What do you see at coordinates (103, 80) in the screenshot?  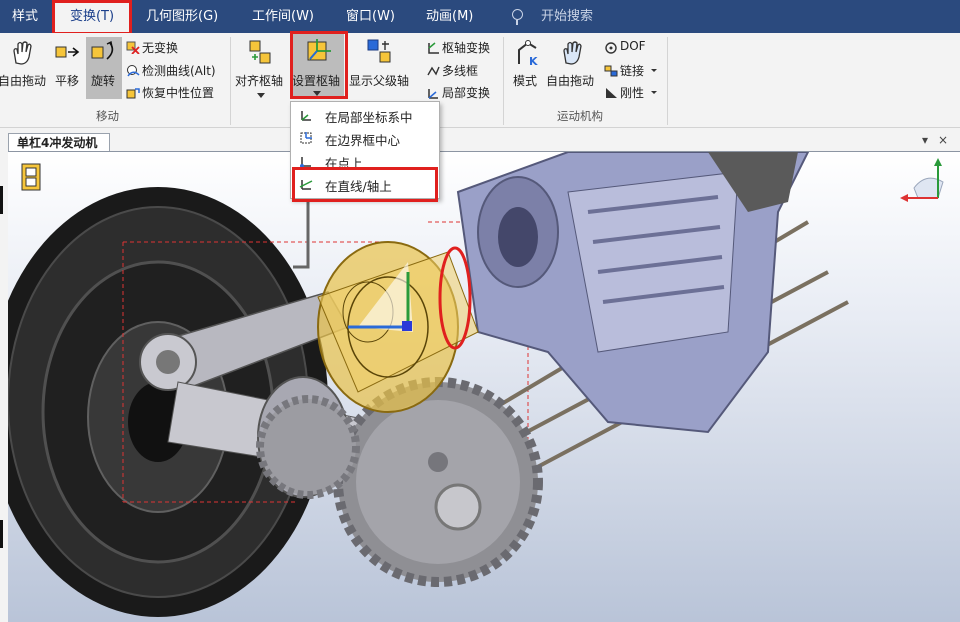 I see `rotate-label: 旋转` at bounding box center [103, 80].